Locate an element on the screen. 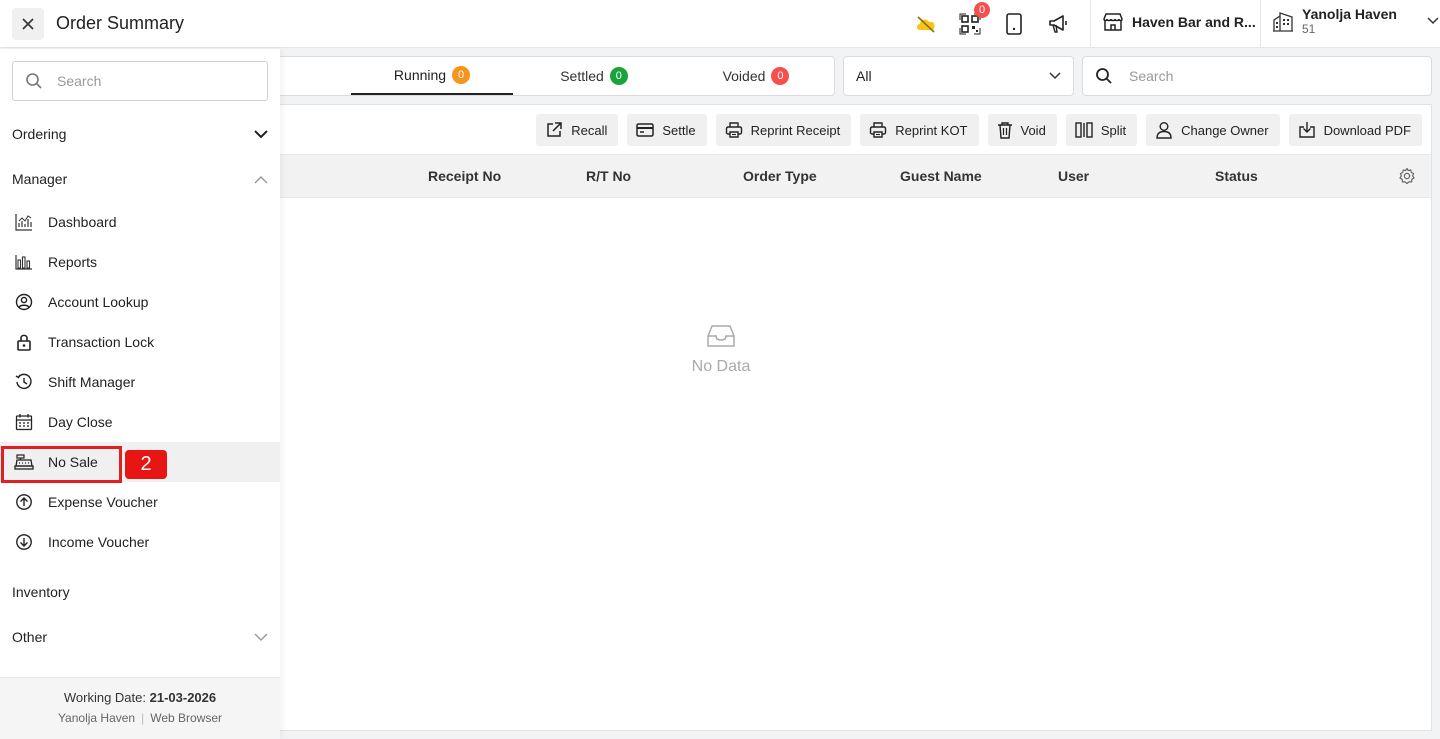 This screenshot has height=739, width=1440. user-icon is located at coordinates (1164, 130).